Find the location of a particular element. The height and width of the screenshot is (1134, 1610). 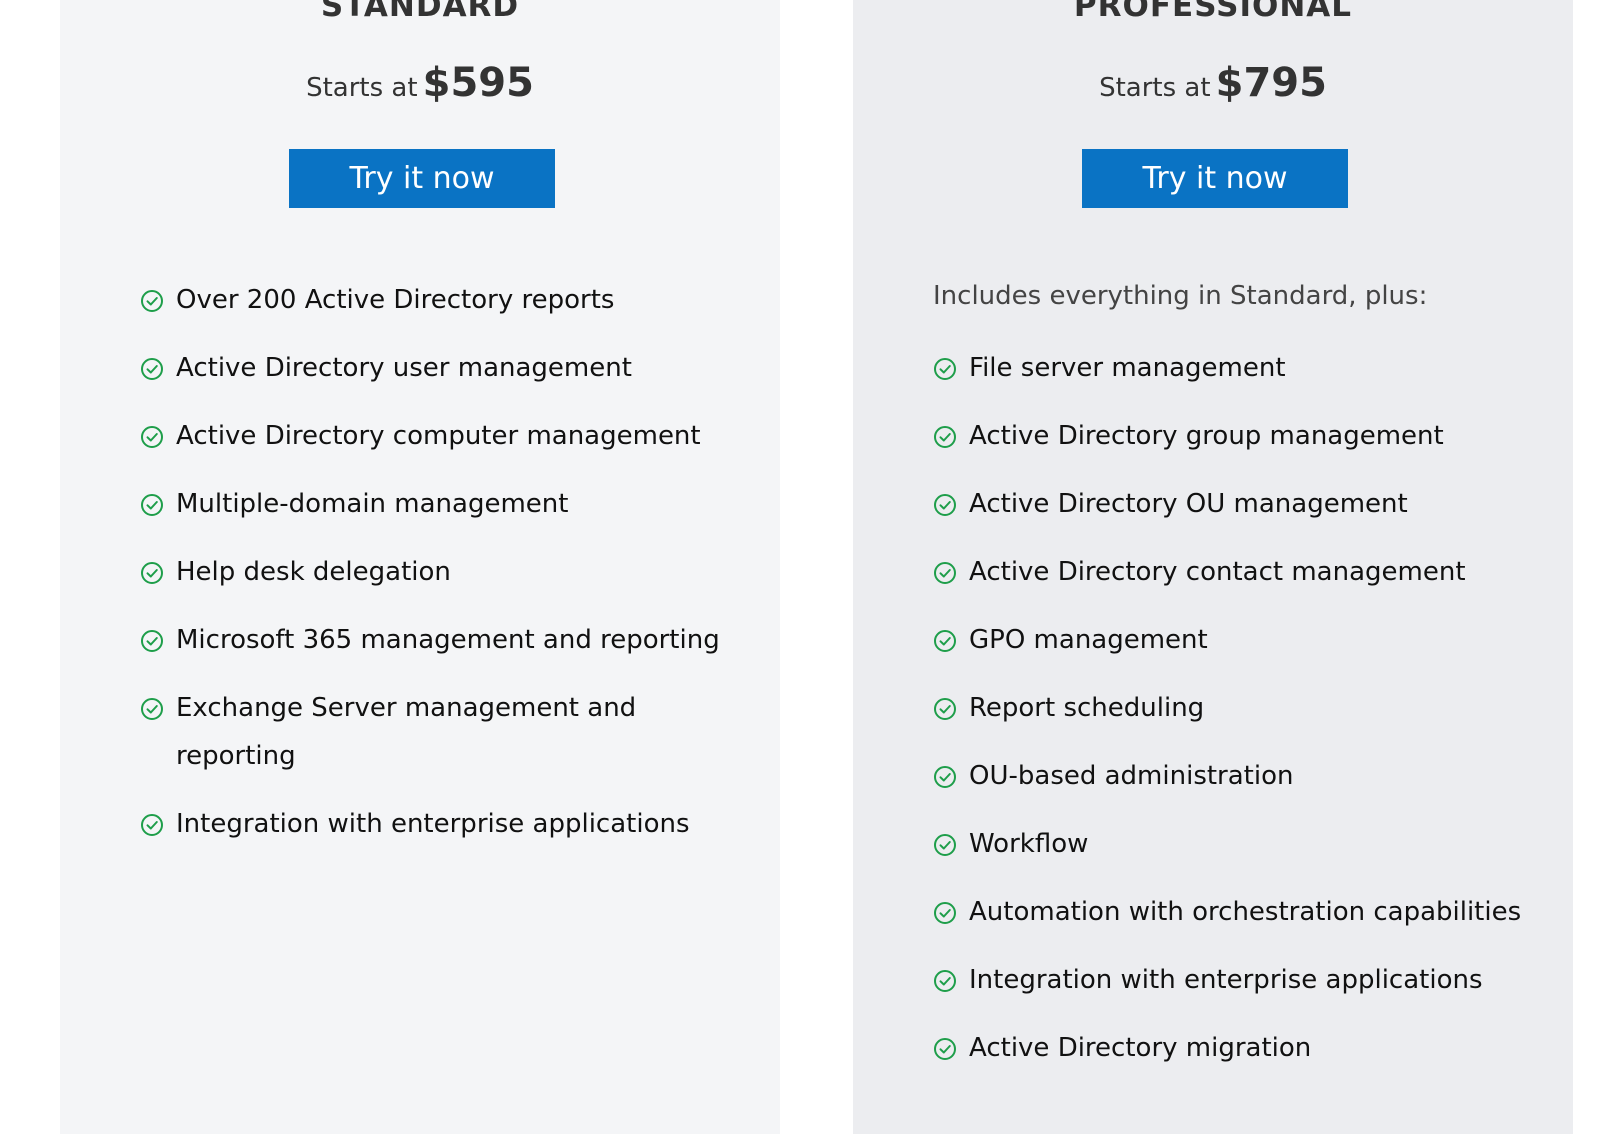

feature-item: File server management is located at coordinates (1243, 368).